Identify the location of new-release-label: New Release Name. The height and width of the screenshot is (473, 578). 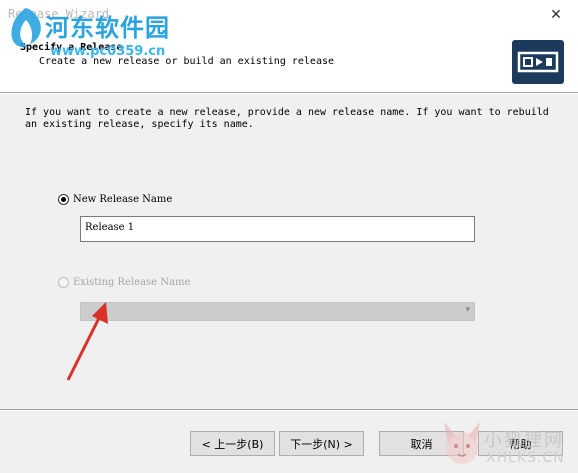
(123, 199).